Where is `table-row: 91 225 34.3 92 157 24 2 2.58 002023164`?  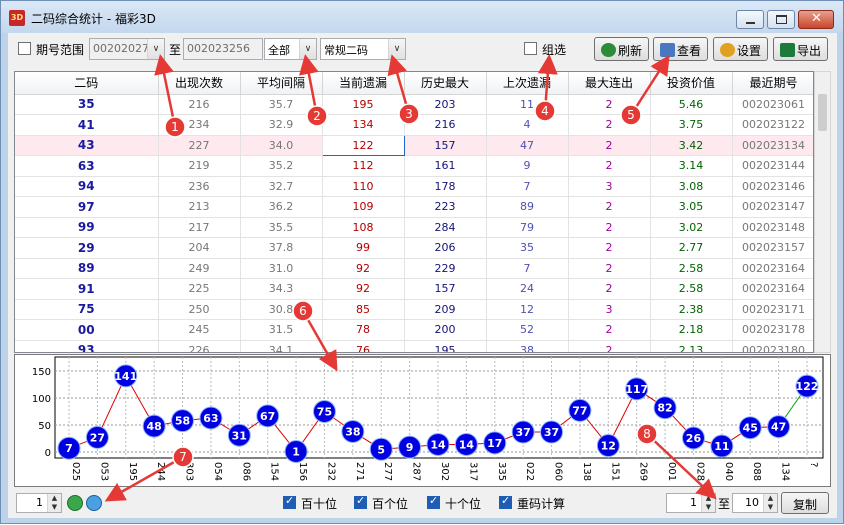
table-row: 91 225 34.3 92 157 24 2 2.58 002023164 is located at coordinates (414, 289).